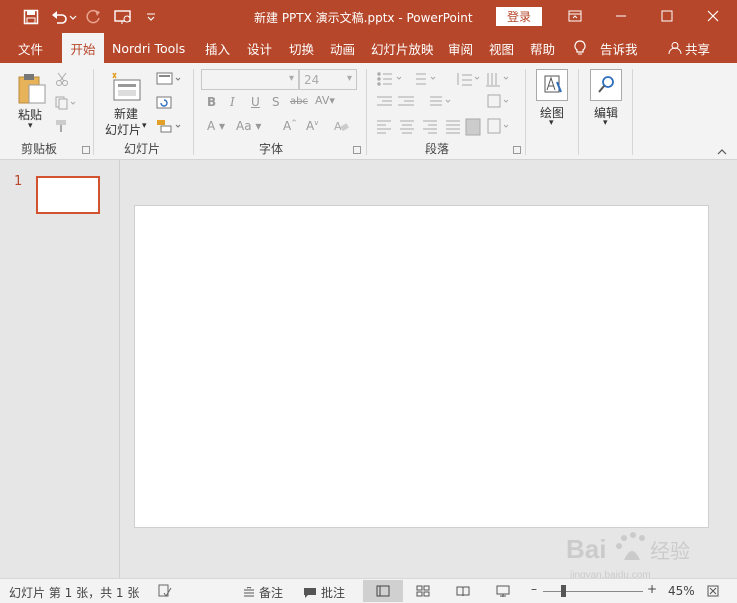  Describe the element at coordinates (363, 18) in the screenshot. I see `window-title: 新建 PPTX 演示文稿.pptx - PowerPoint` at that location.